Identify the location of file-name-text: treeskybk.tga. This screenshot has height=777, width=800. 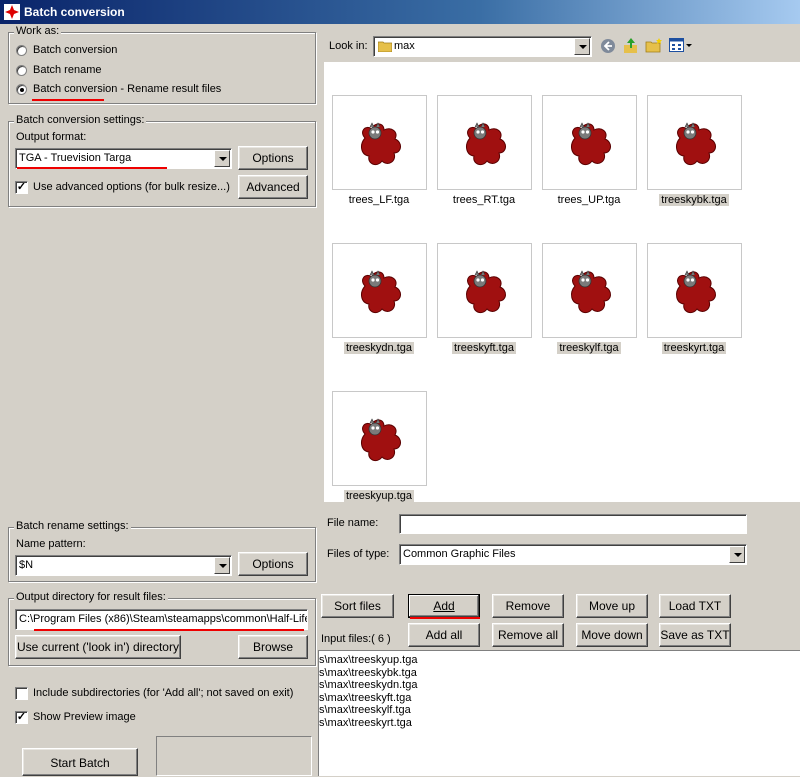
(694, 200).